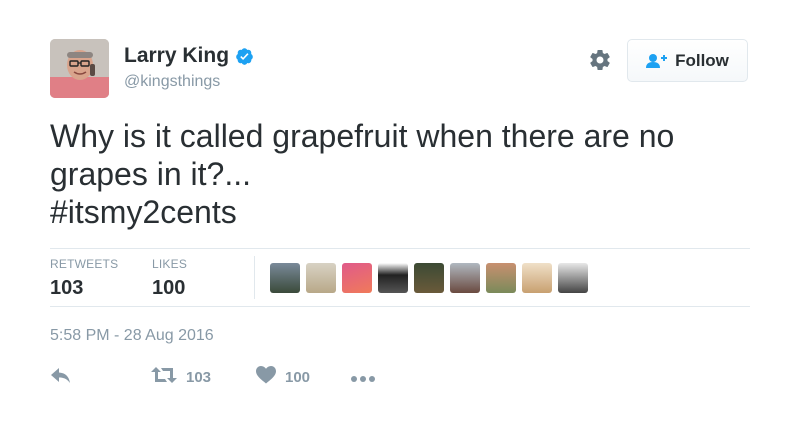 The width and height of the screenshot is (800, 427). Describe the element at coordinates (176, 56) in the screenshot. I see `author-display-name: Larry King` at that location.